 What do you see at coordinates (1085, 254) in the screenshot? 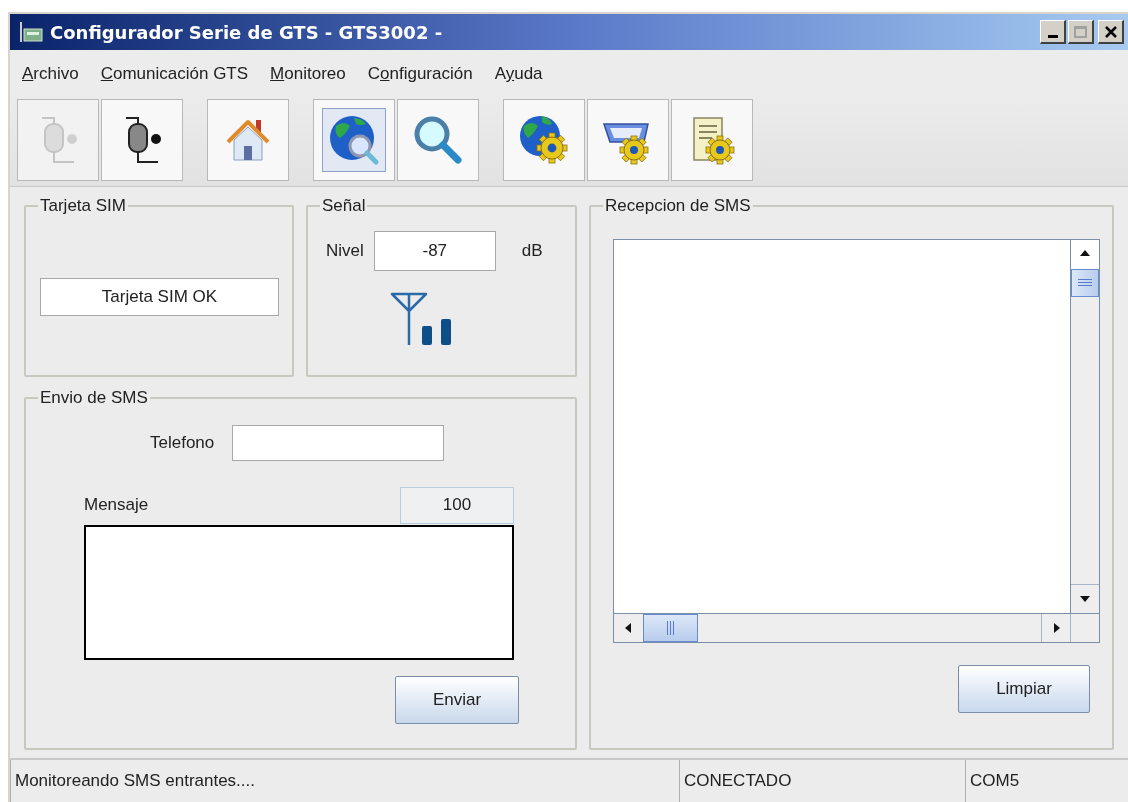
I see `scroll-up-button` at bounding box center [1085, 254].